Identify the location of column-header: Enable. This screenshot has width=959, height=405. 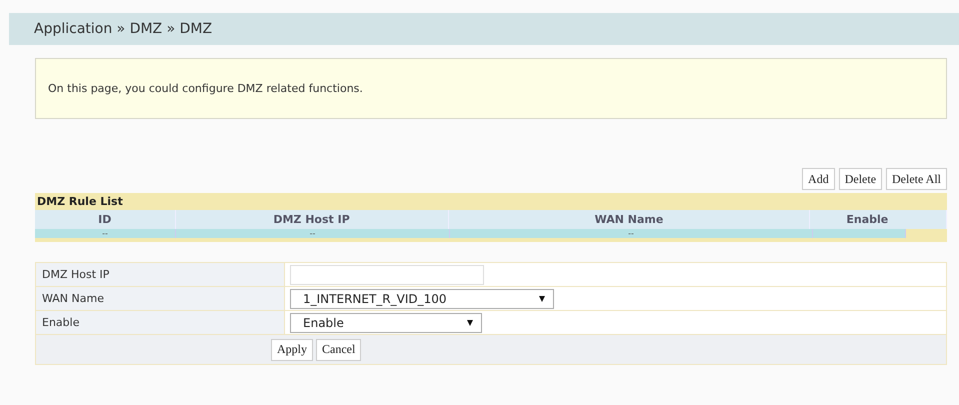
(878, 219).